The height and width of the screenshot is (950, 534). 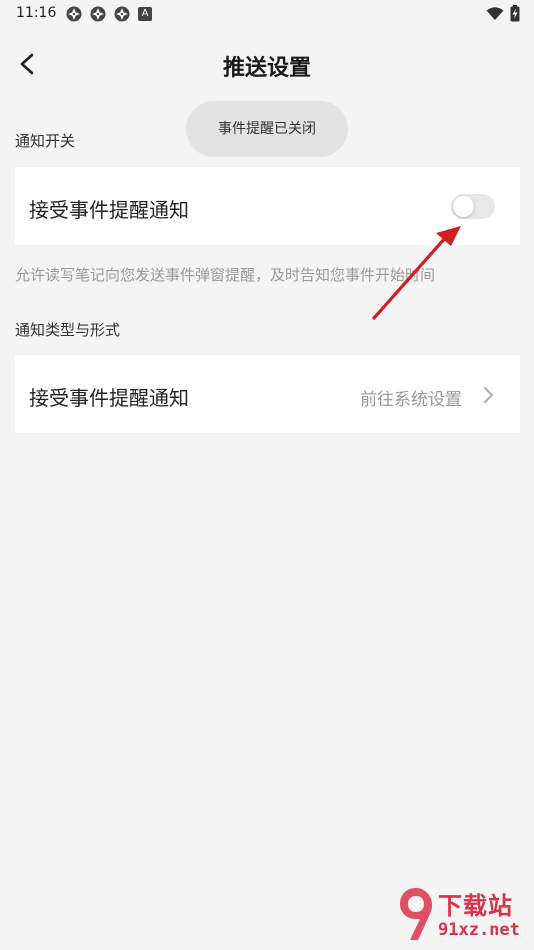 I want to click on battery-charging-icon, so click(x=515, y=13).